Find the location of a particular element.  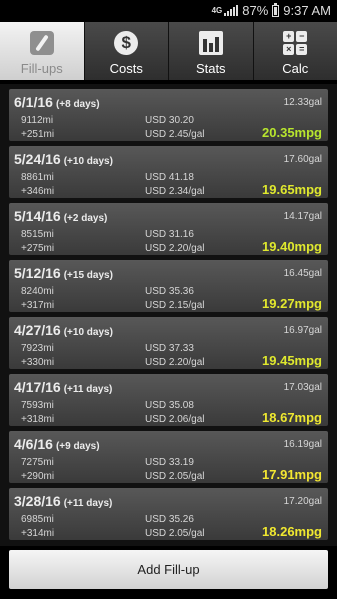

fillup-cost: USD 37.33 is located at coordinates (169, 348).